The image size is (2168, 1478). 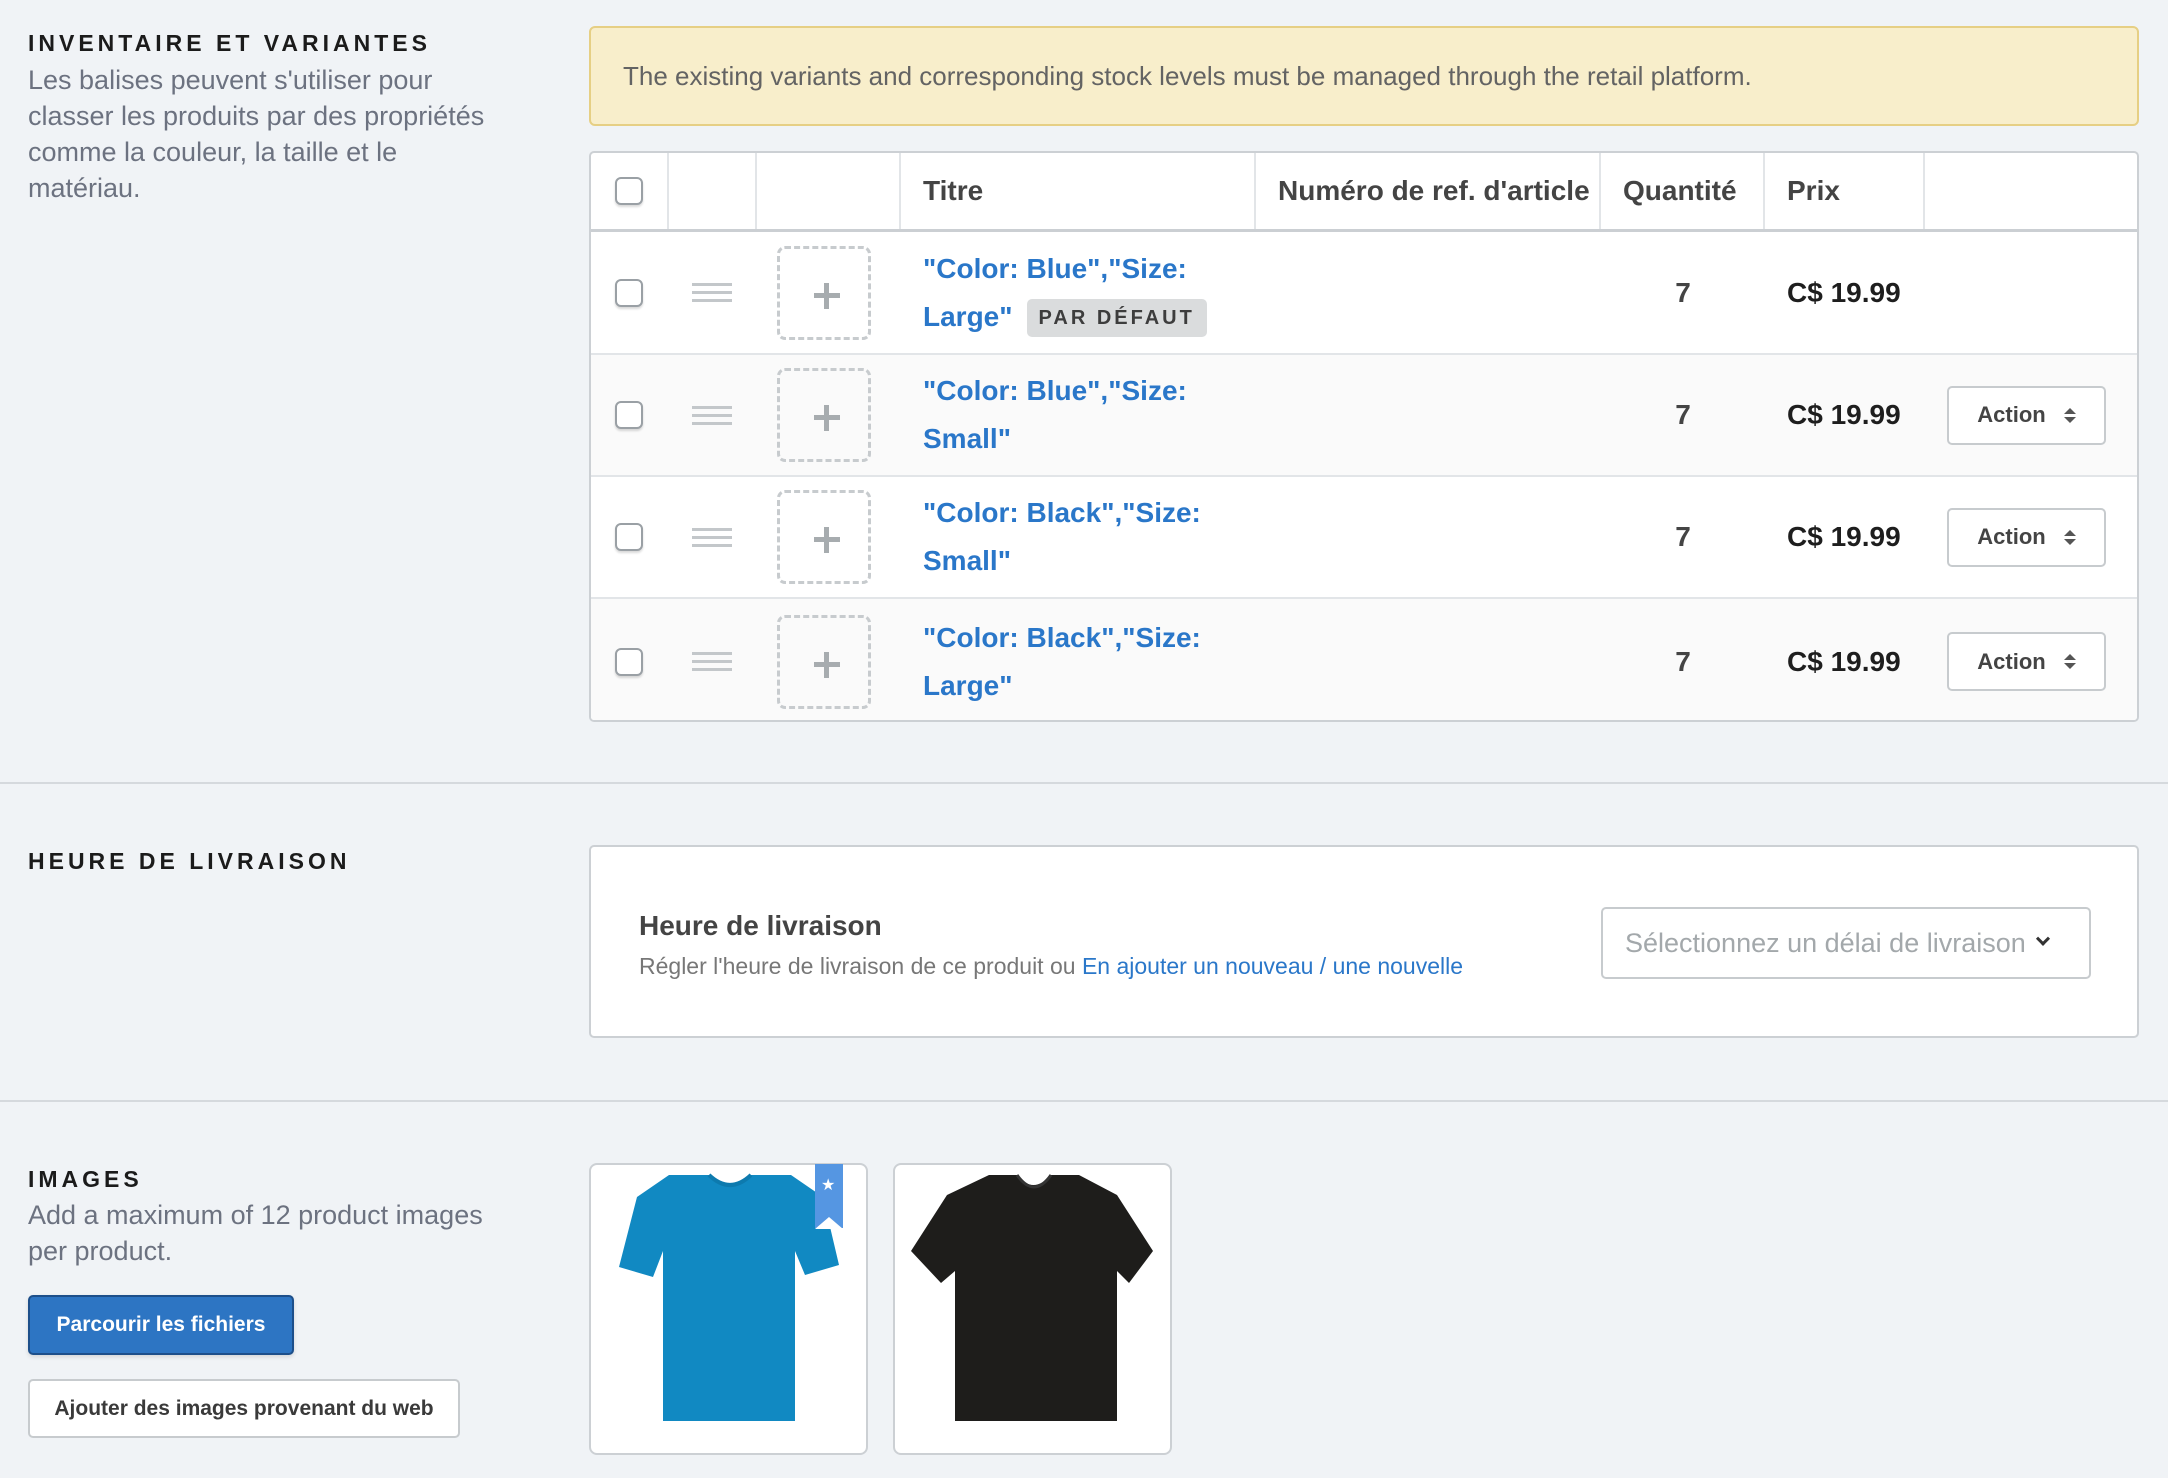 I want to click on delivery-time-select: Sélectionnez un délai de livraison, so click(x=1846, y=943).